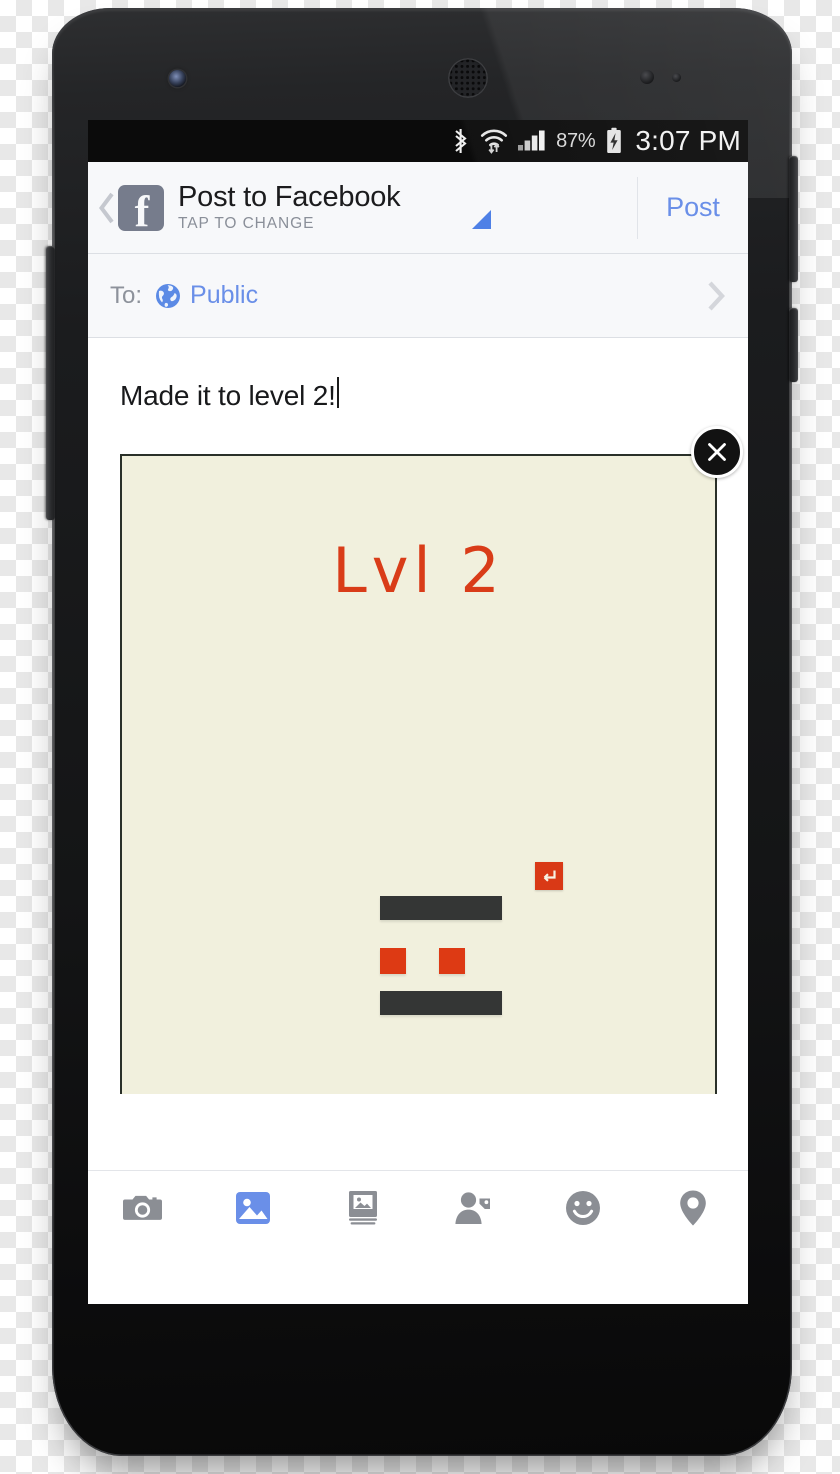 The height and width of the screenshot is (1474, 840). I want to click on blue-triangle-icon, so click(481, 219).